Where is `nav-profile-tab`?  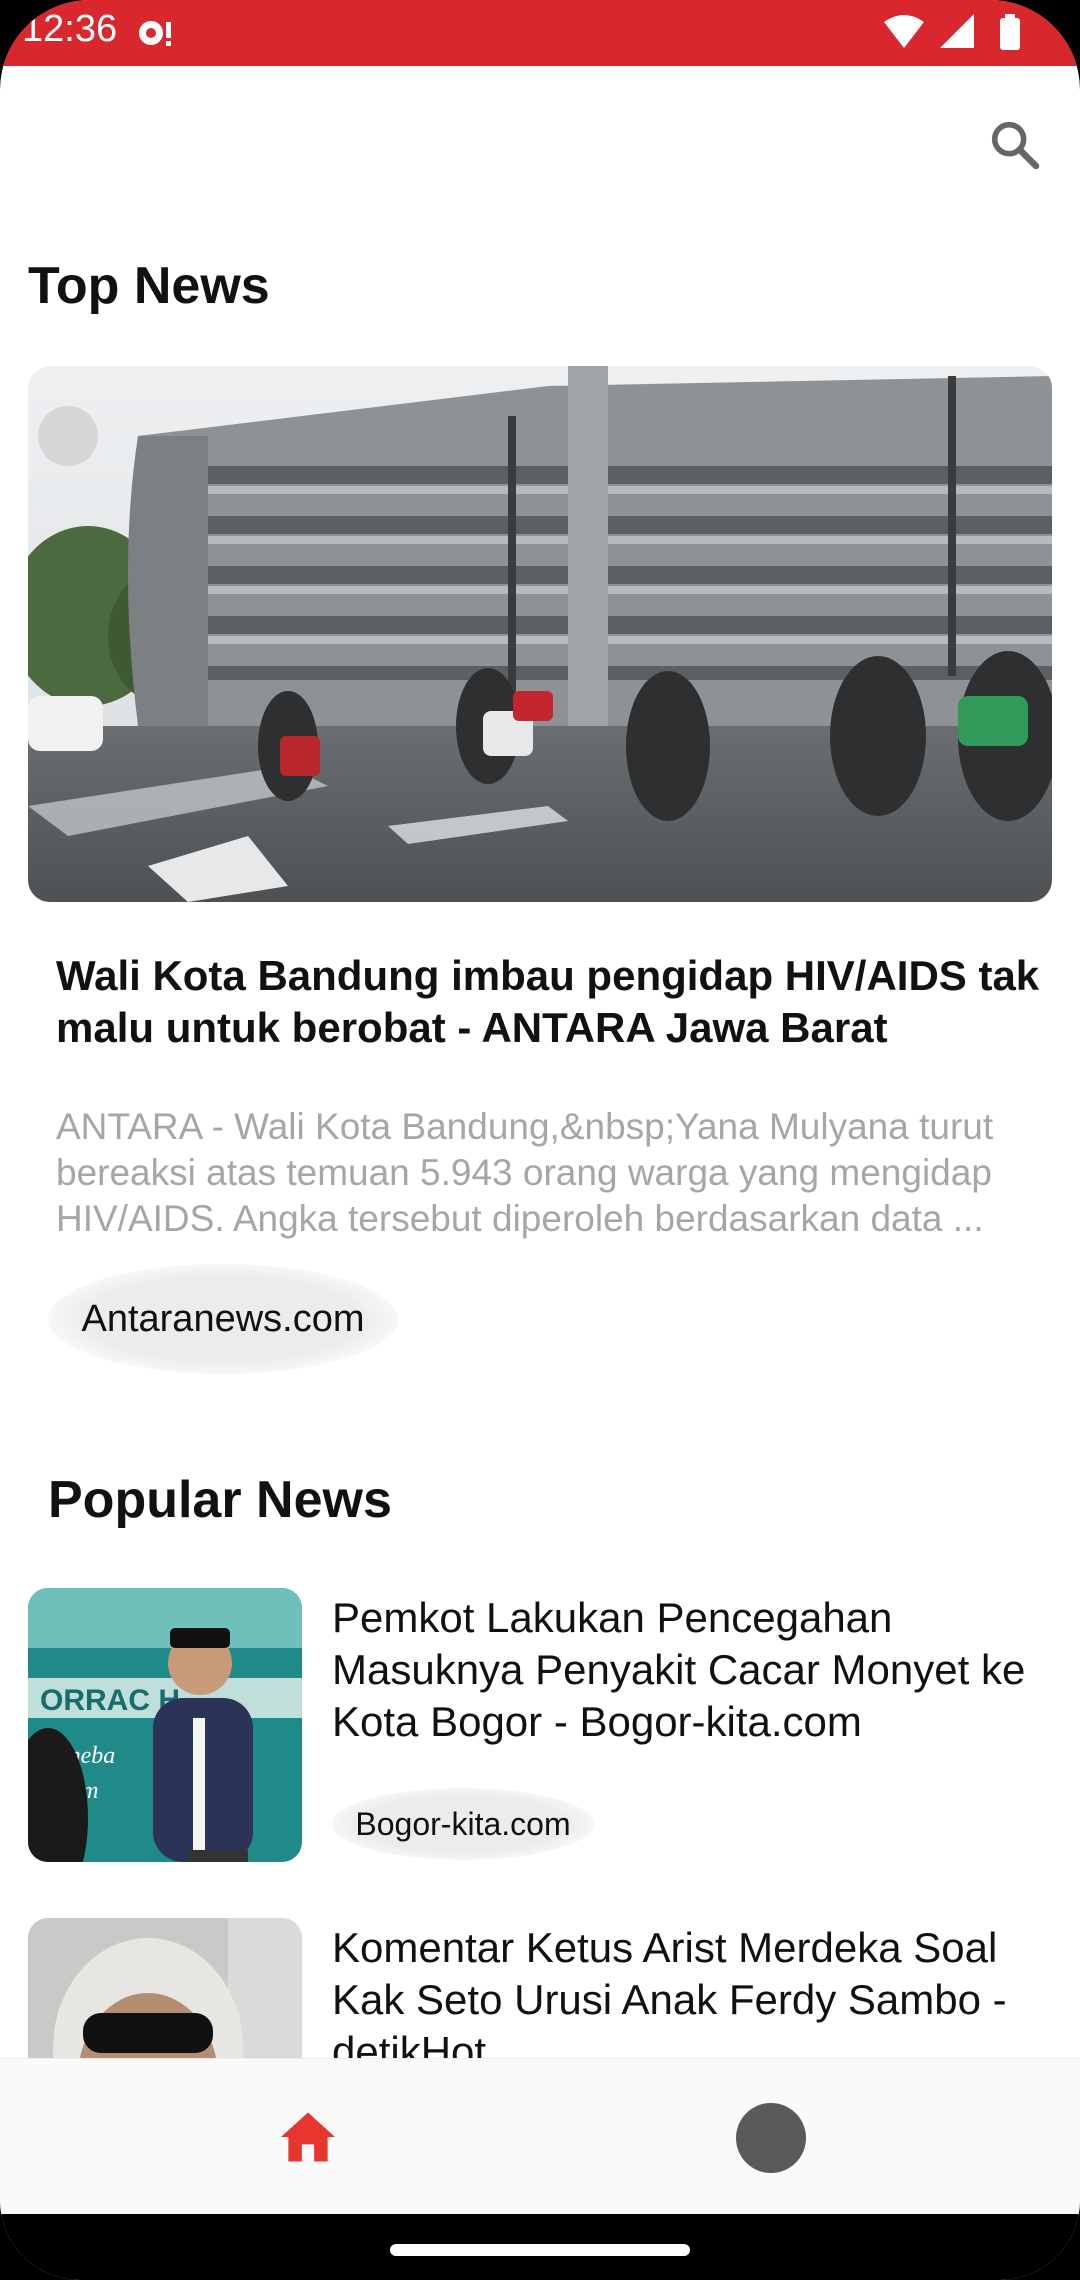
nav-profile-tab is located at coordinates (771, 2138).